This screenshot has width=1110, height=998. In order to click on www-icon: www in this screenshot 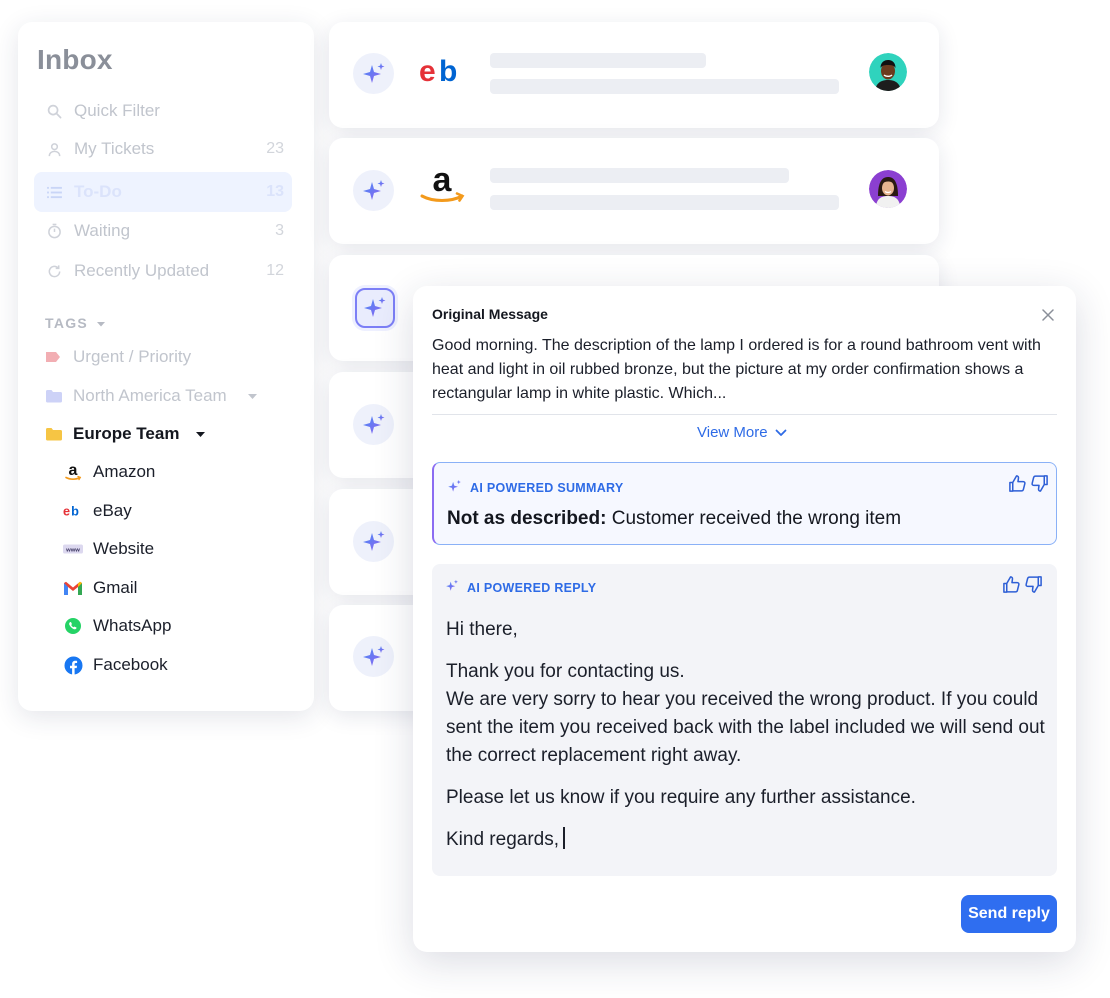, I will do `click(73, 549)`.